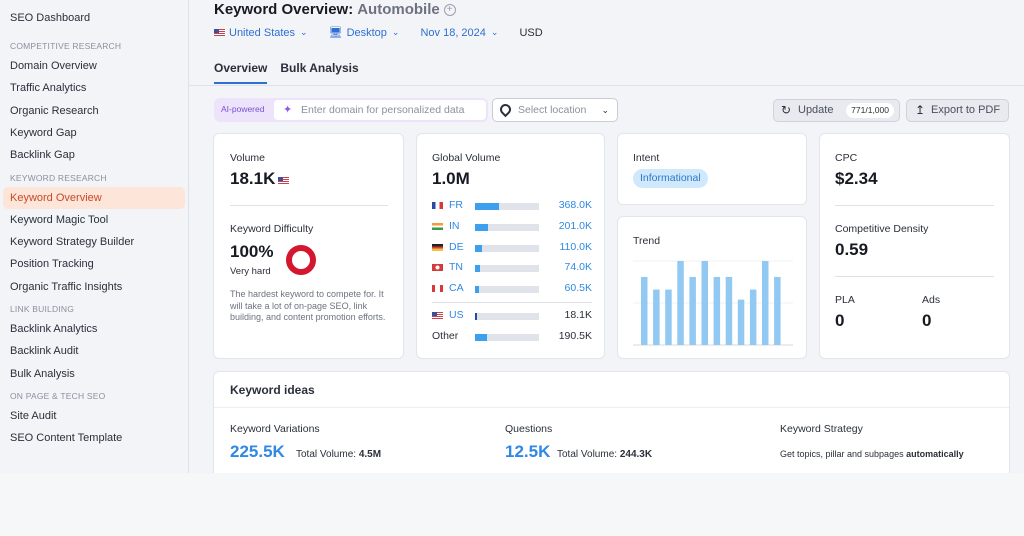  Describe the element at coordinates (816, 110) in the screenshot. I see `update-label: Update` at that location.